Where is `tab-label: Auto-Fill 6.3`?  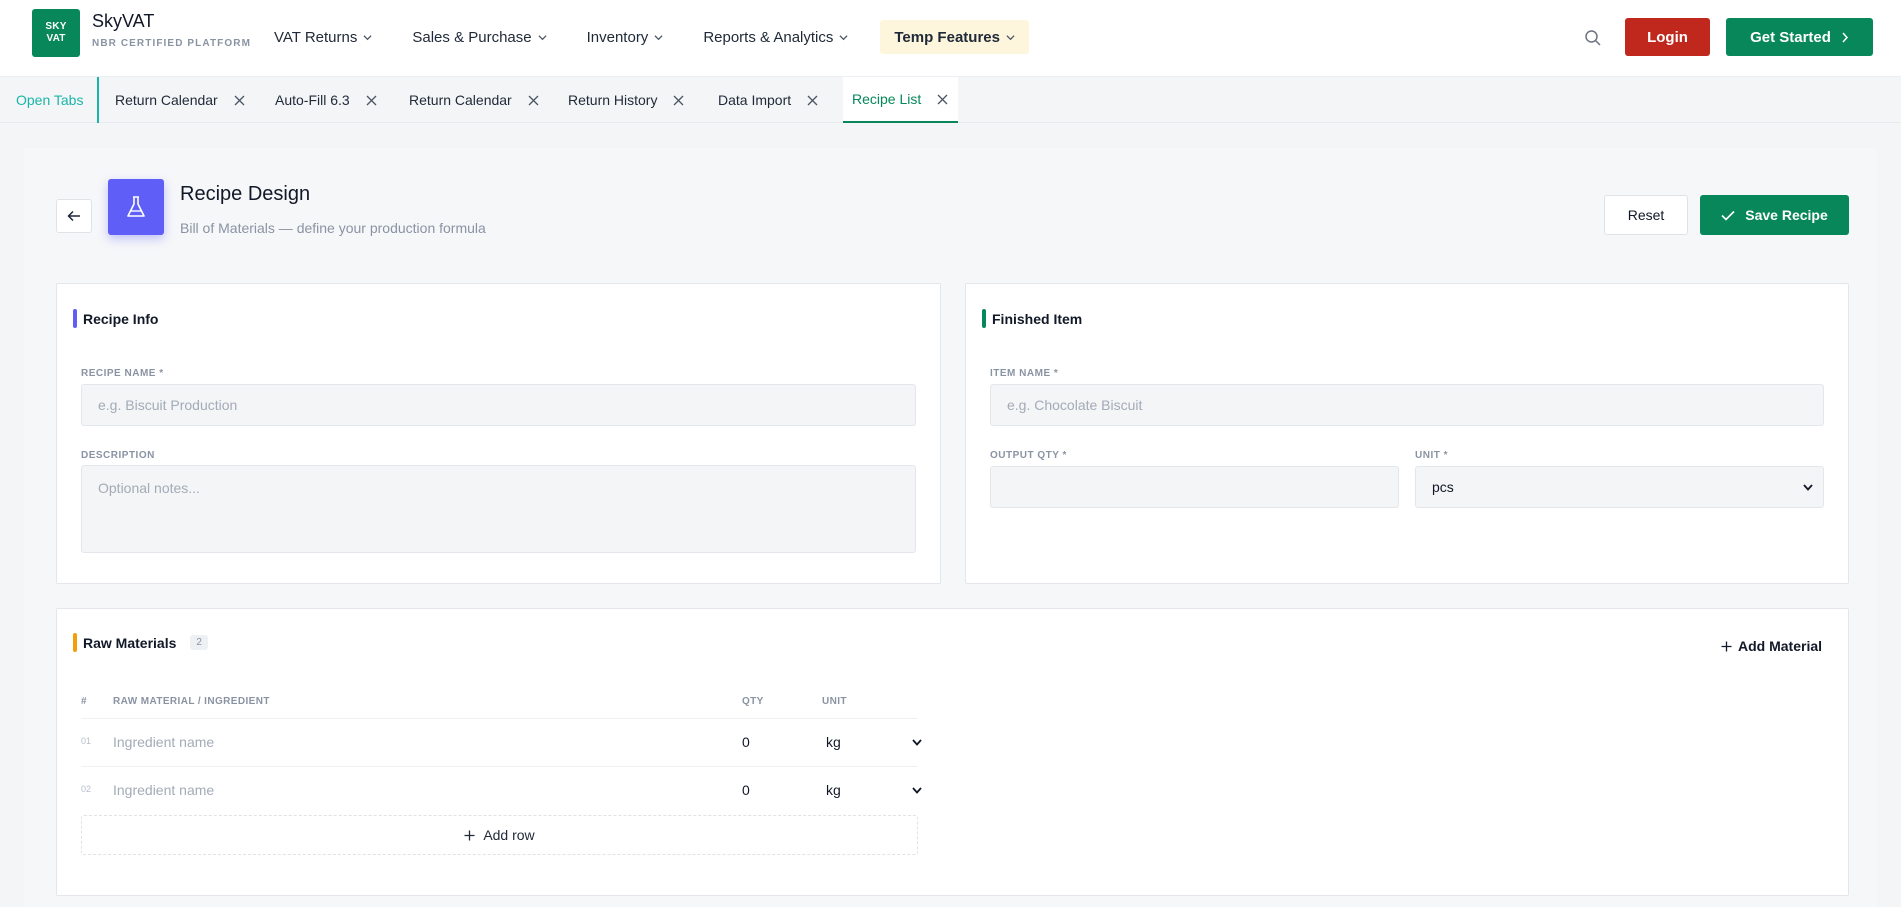
tab-label: Auto-Fill 6.3 is located at coordinates (312, 100).